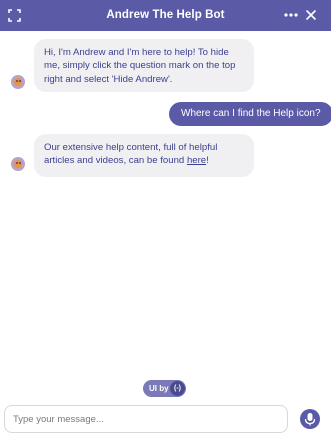  I want to click on message-input-box, so click(146, 419).